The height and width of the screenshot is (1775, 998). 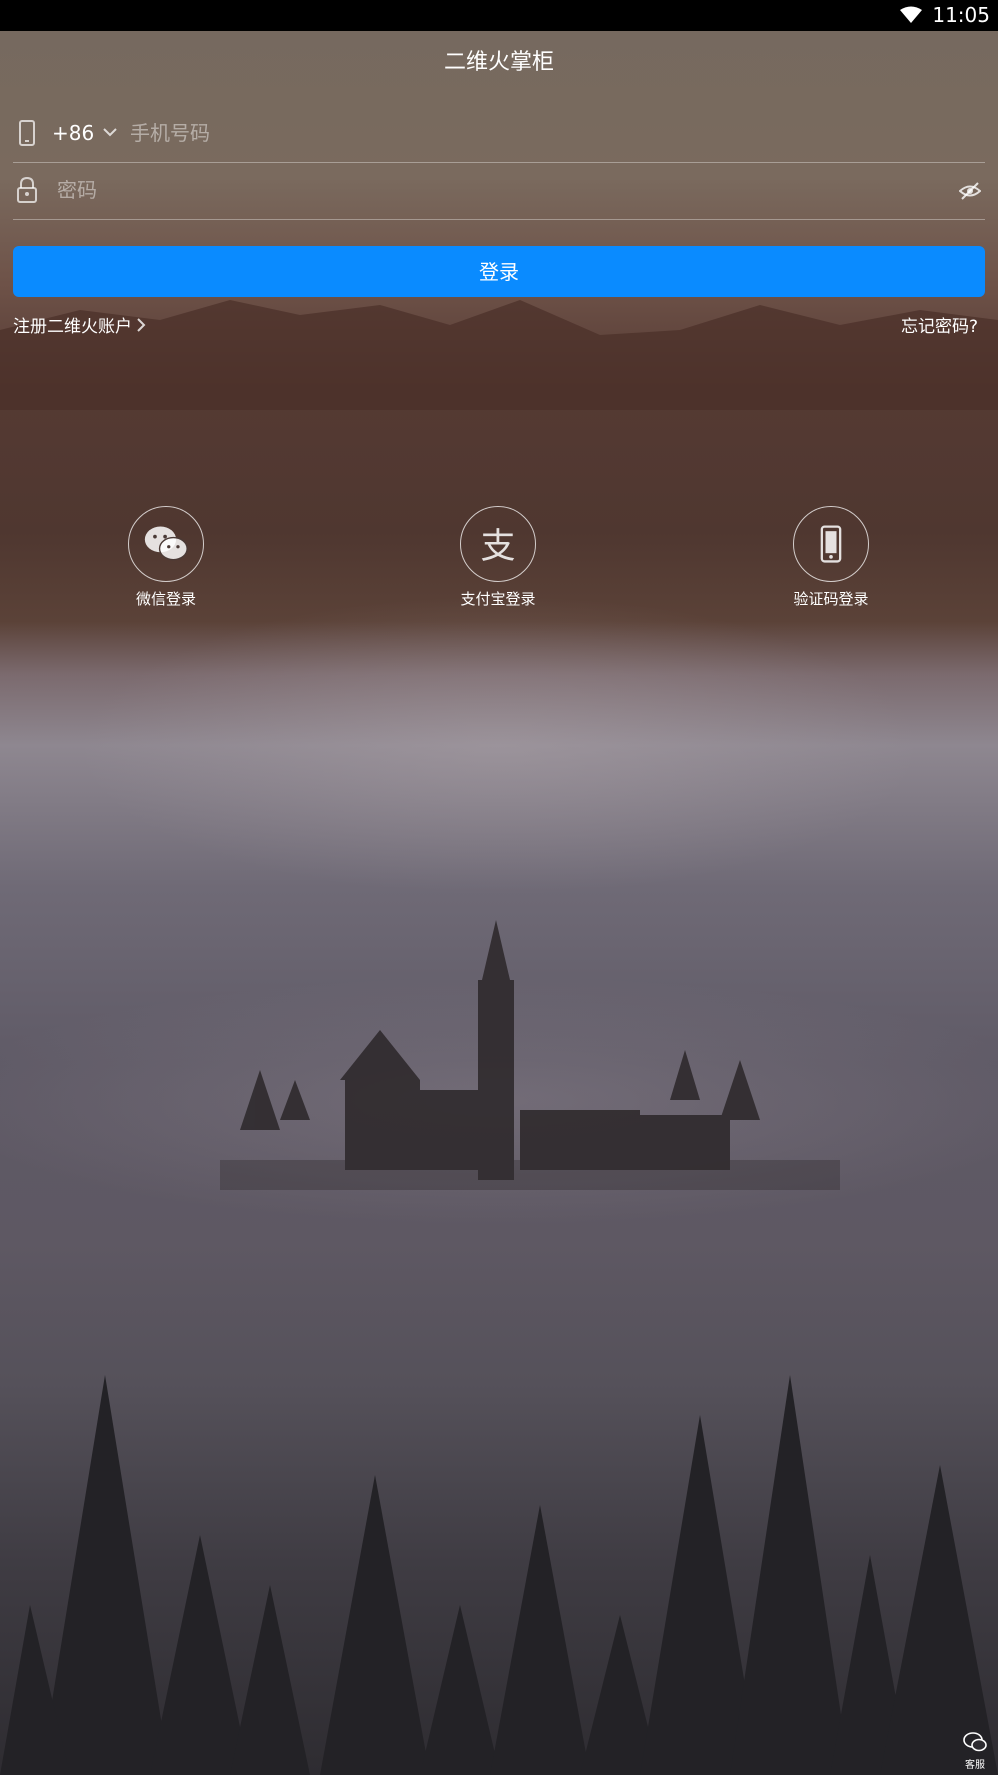 What do you see at coordinates (27, 190) in the screenshot?
I see `lock-icon` at bounding box center [27, 190].